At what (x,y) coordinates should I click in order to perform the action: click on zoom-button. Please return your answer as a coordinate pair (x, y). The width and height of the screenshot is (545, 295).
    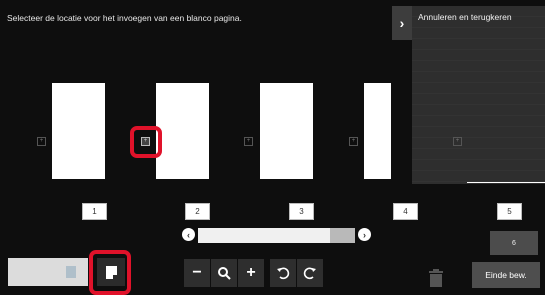
    Looking at the image, I should click on (224, 273).